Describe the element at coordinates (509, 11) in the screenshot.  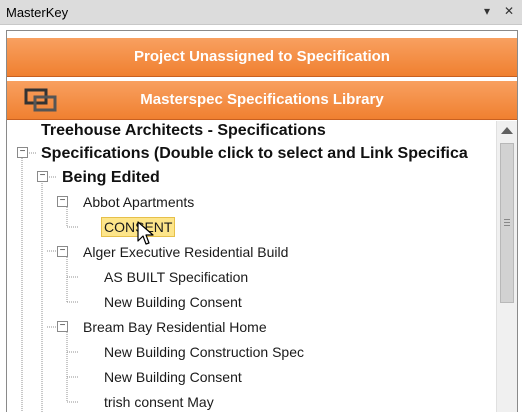
I see `close-icon: ✕` at that location.